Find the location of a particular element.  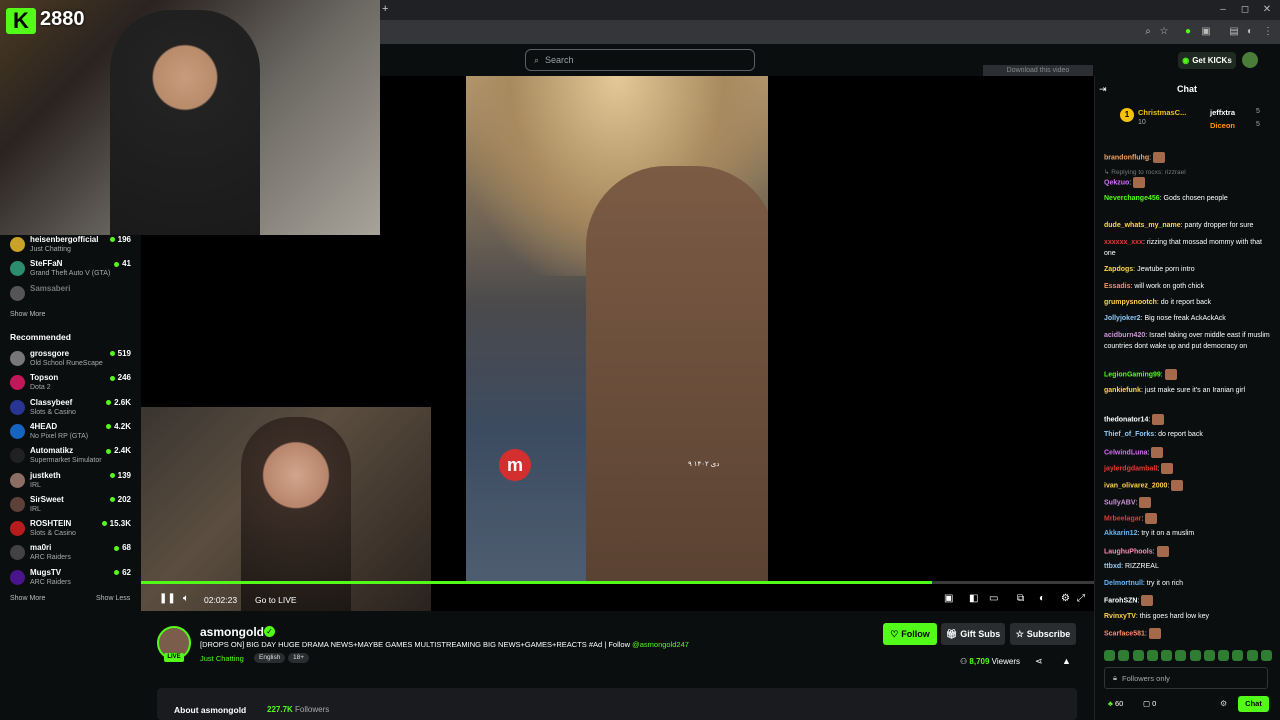

volume-icon: 🔈︎ is located at coordinates (186, 598).